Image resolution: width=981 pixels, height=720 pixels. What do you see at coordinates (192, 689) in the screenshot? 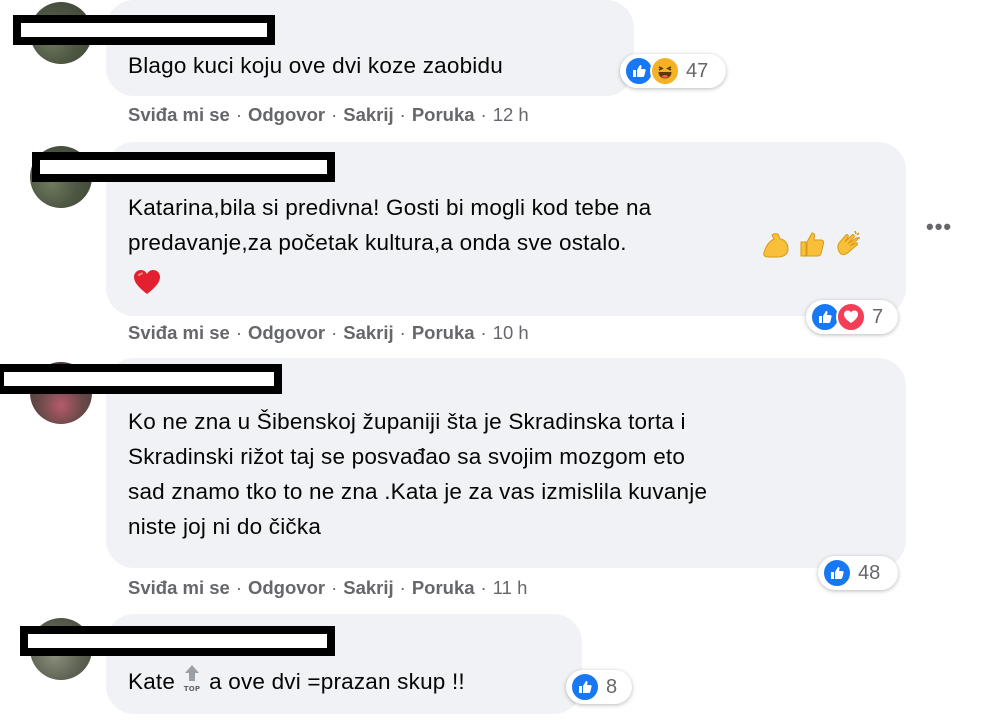
I see `svg-text: TOP` at bounding box center [192, 689].